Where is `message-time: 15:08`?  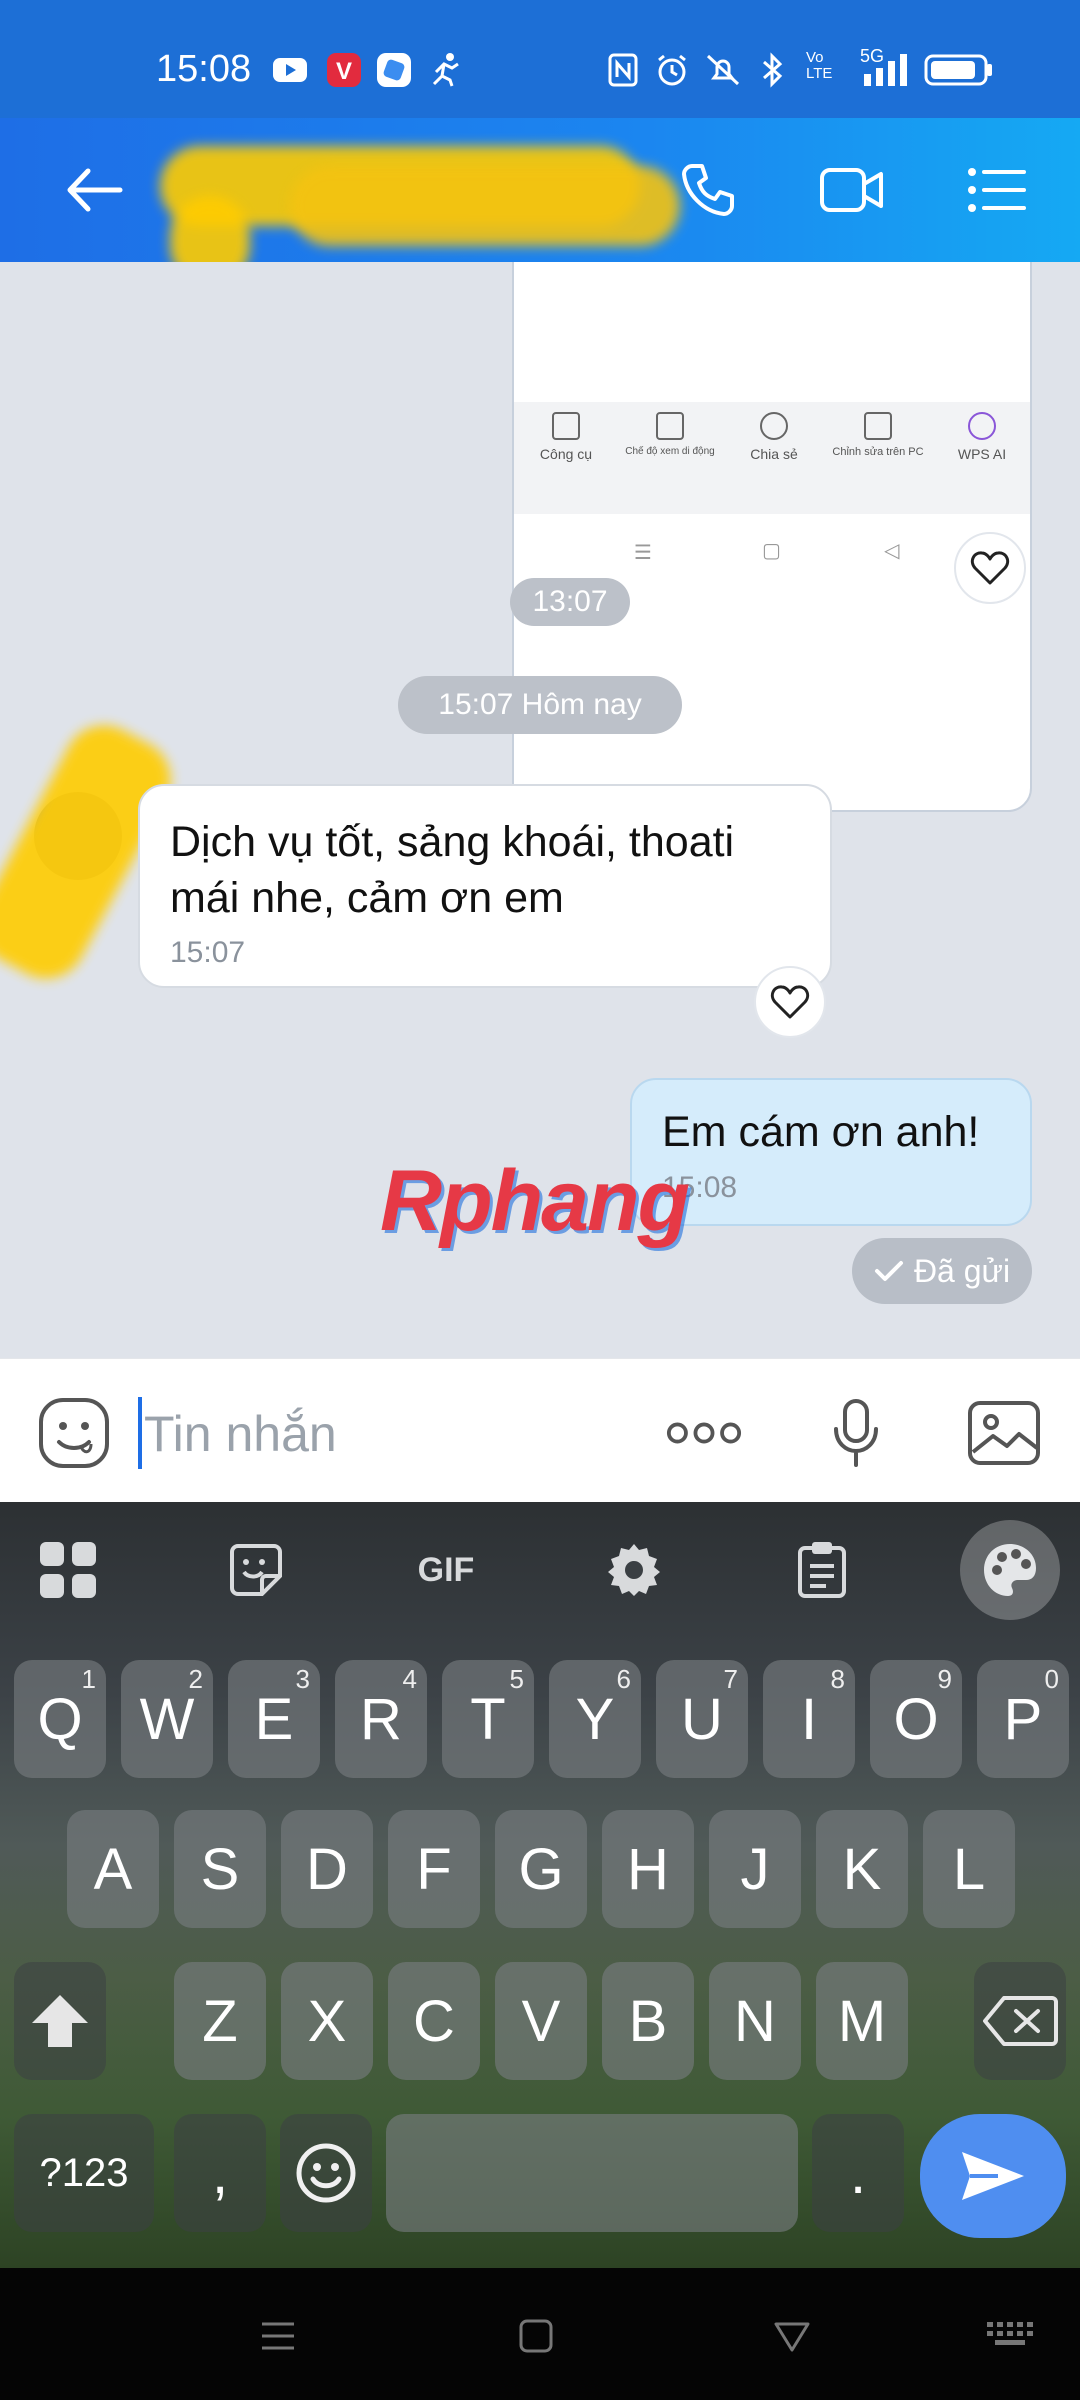 message-time: 15:08 is located at coordinates (700, 1187).